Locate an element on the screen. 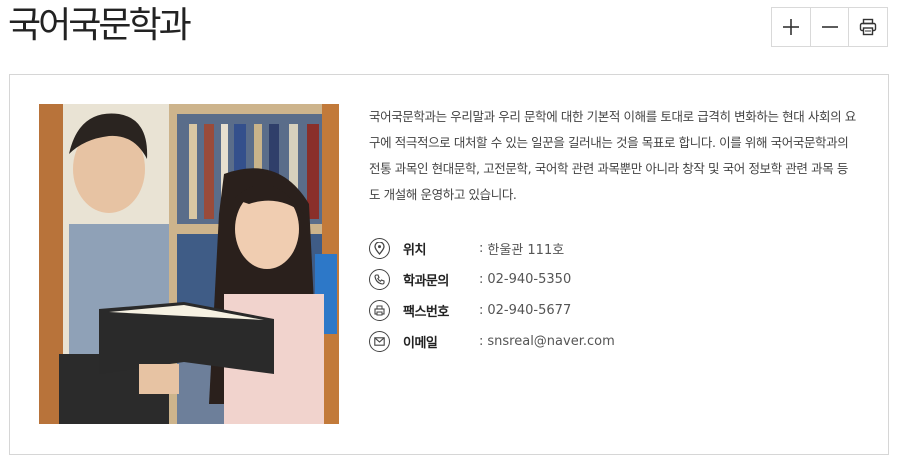 This screenshot has height=463, width=898. phone-icon is located at coordinates (379, 279).